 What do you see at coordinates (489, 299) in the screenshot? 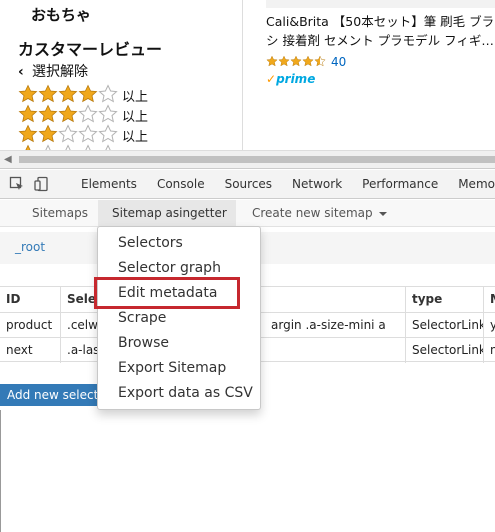
I see `header-multiple: M` at bounding box center [489, 299].